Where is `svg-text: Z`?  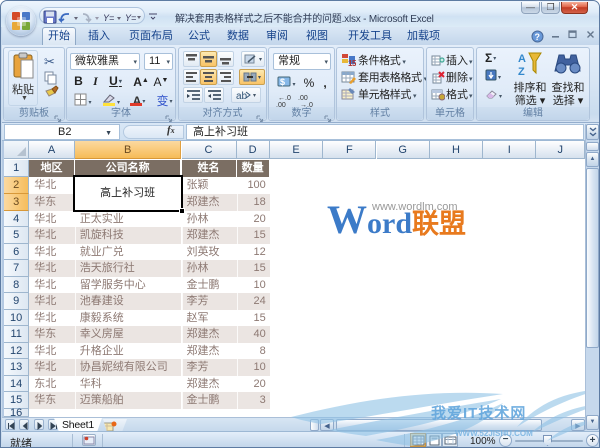 svg-text: Z is located at coordinates (521, 71).